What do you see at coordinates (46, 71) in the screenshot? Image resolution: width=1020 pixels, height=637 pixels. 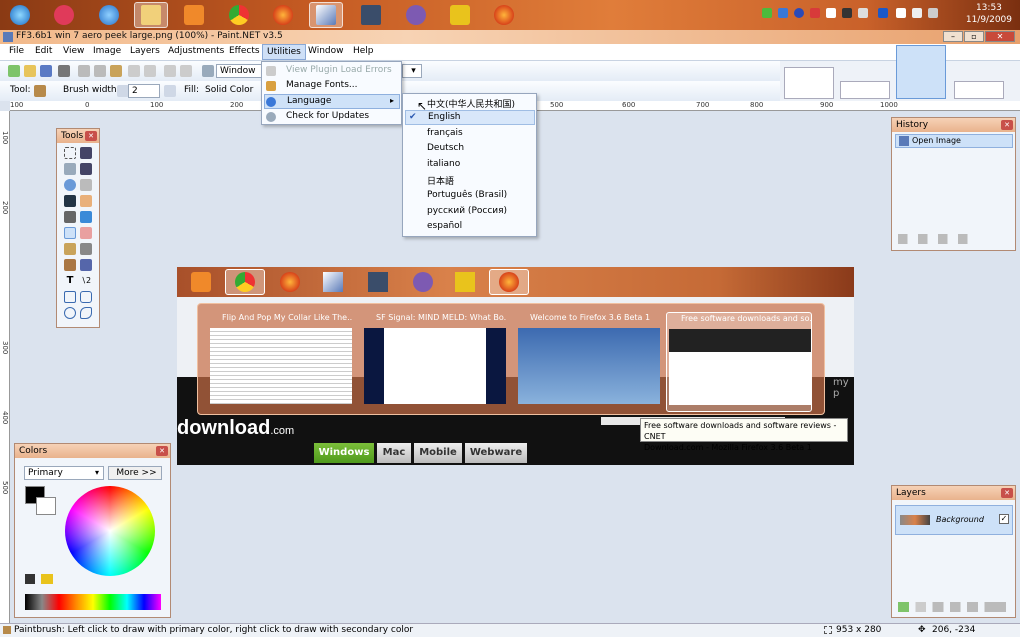 I see `save-icon` at bounding box center [46, 71].